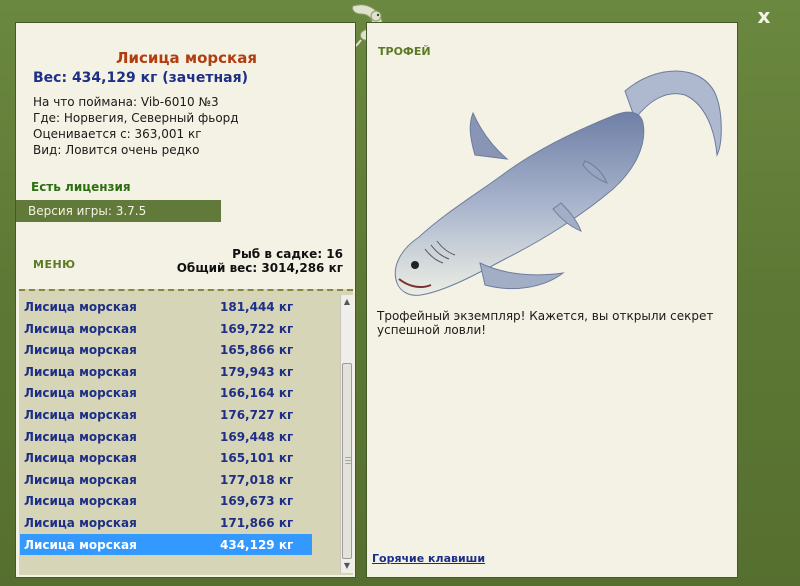  I want to click on scroll-up-icon: ▲, so click(347, 302).